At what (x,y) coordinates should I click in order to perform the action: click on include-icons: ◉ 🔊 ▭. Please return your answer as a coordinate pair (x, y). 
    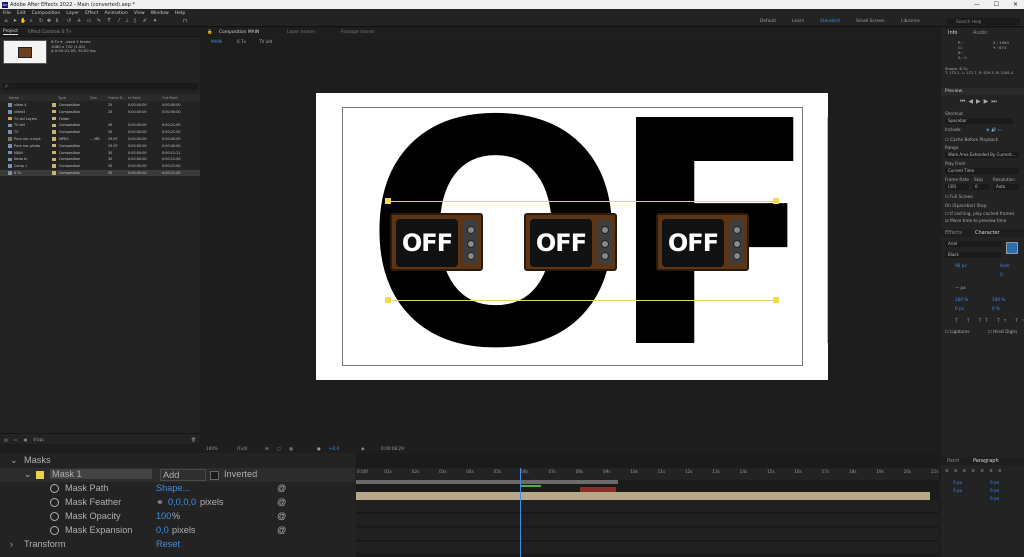
    Looking at the image, I should click on (994, 130).